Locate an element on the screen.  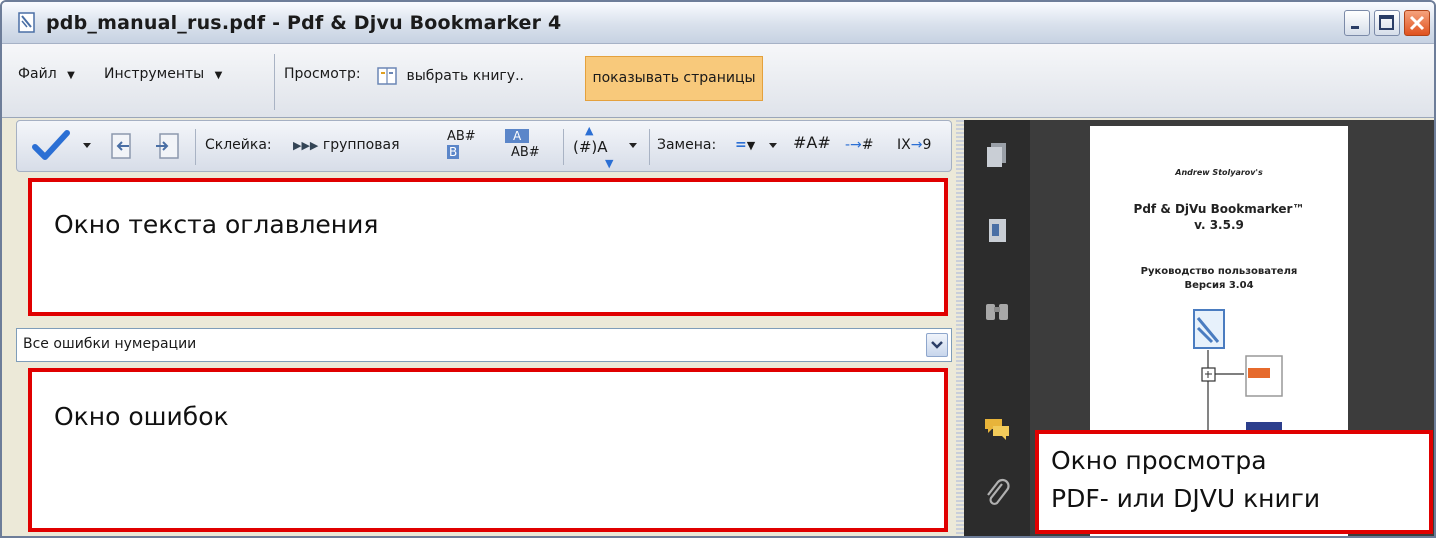
menu-tools-label: Инструменты is located at coordinates (154, 74).